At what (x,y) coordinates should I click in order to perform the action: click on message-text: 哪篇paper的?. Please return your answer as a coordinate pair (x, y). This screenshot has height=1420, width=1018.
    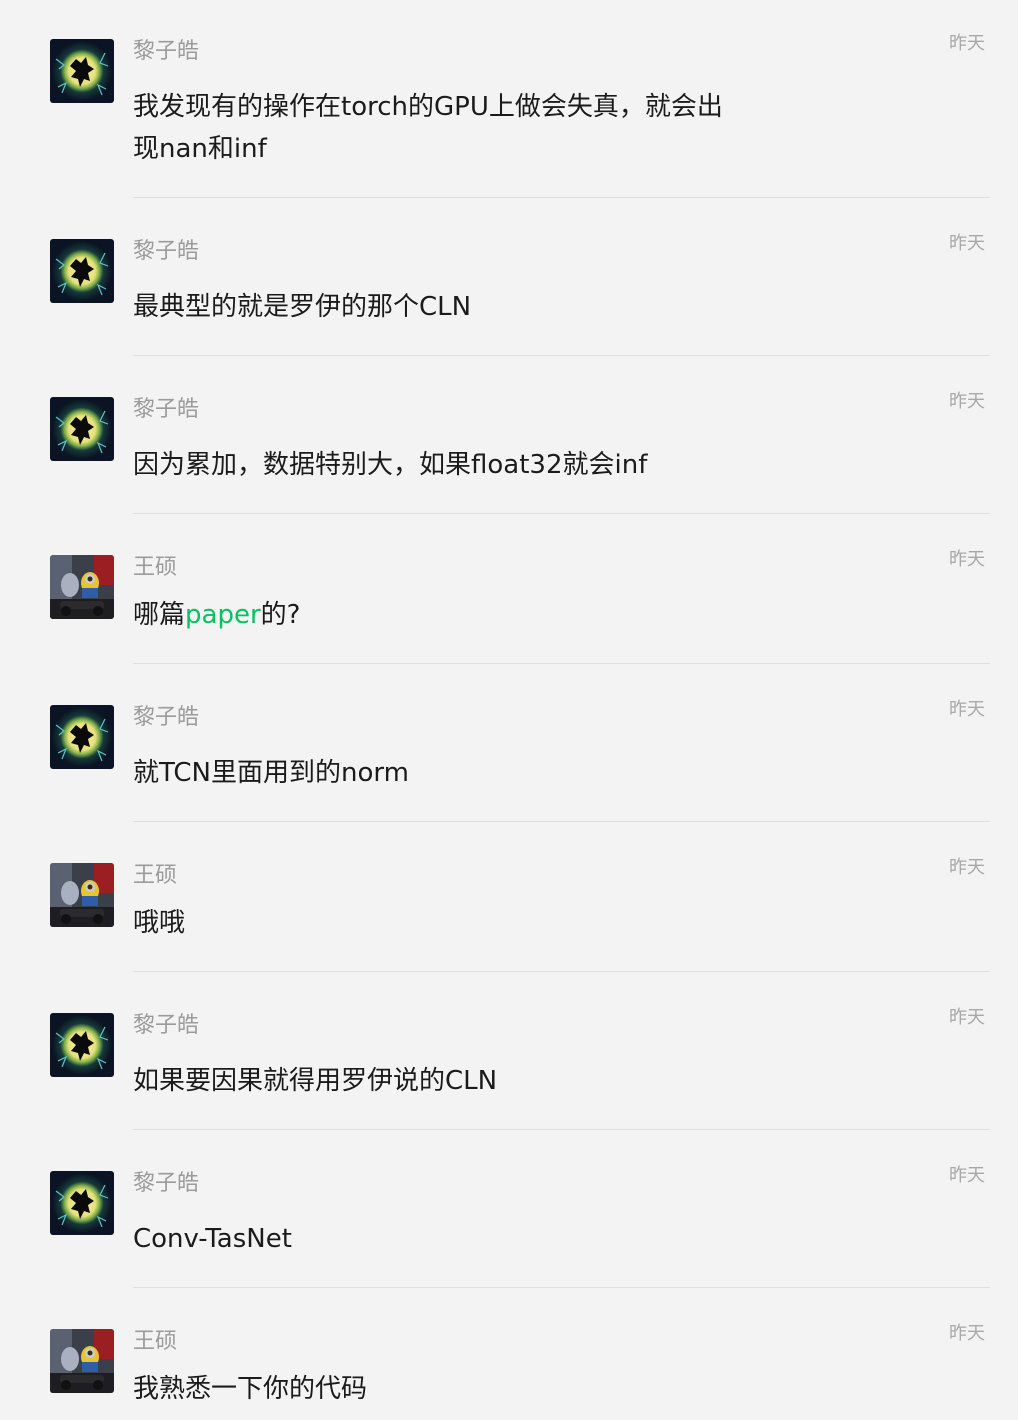
    Looking at the image, I should click on (433, 615).